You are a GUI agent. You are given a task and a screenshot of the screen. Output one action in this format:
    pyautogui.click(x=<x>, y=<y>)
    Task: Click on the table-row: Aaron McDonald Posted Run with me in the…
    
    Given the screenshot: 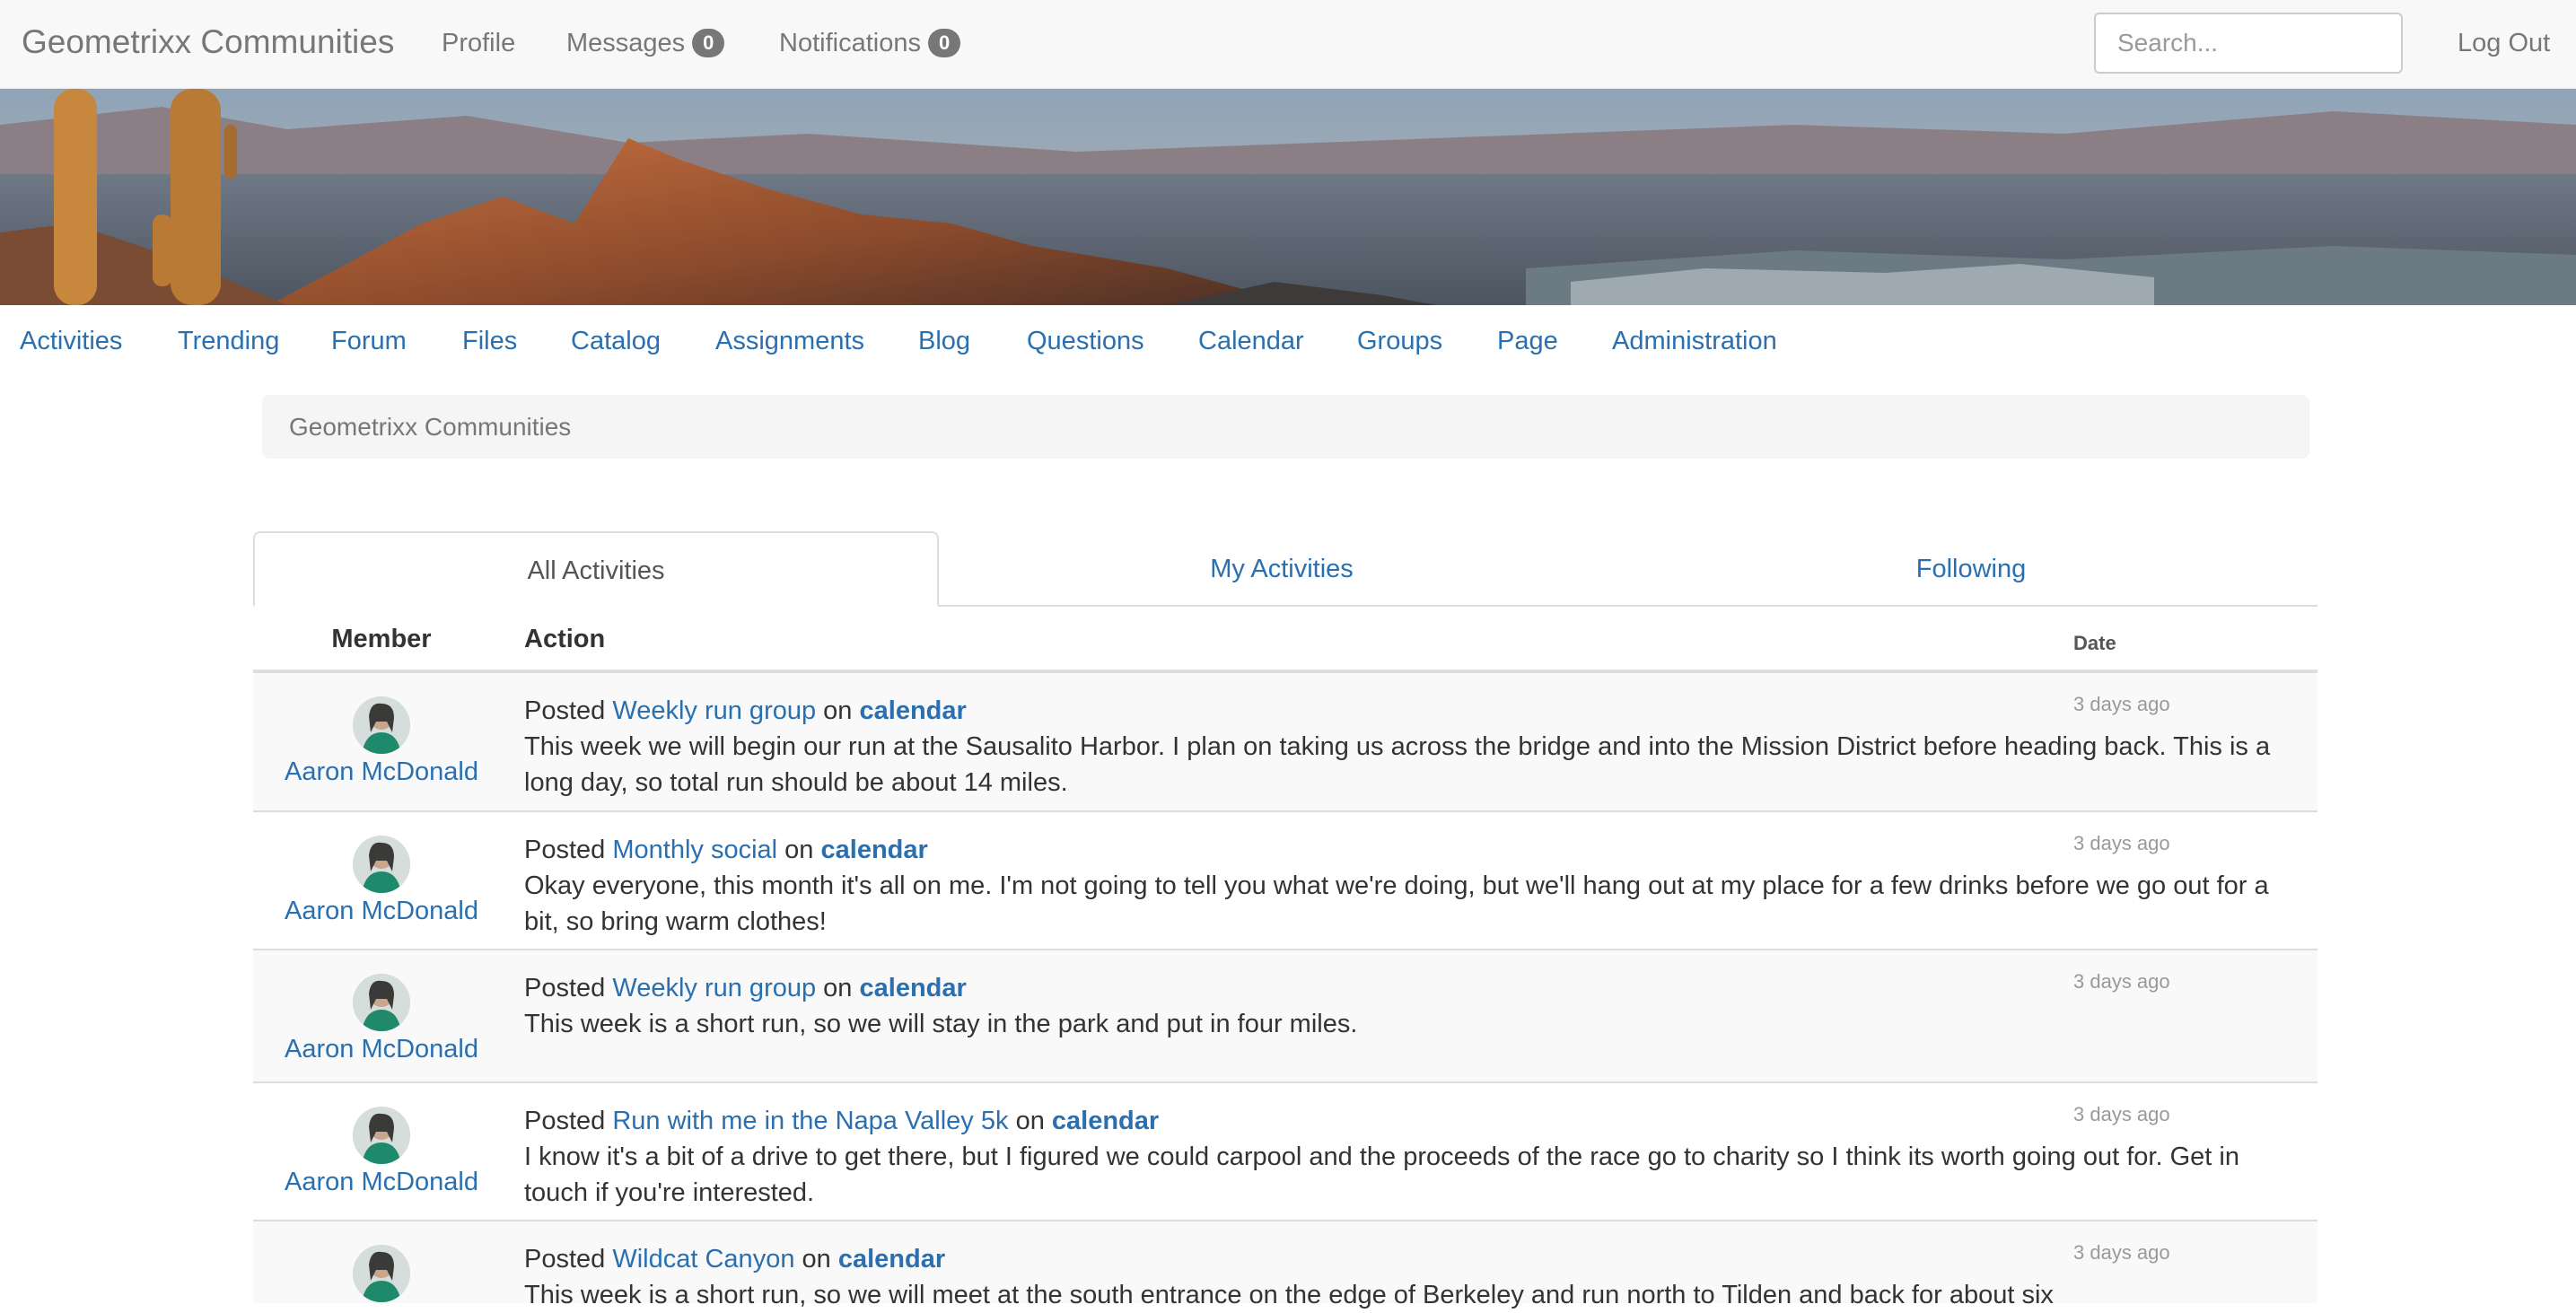 What is the action you would take?
    pyautogui.click(x=1285, y=1152)
    